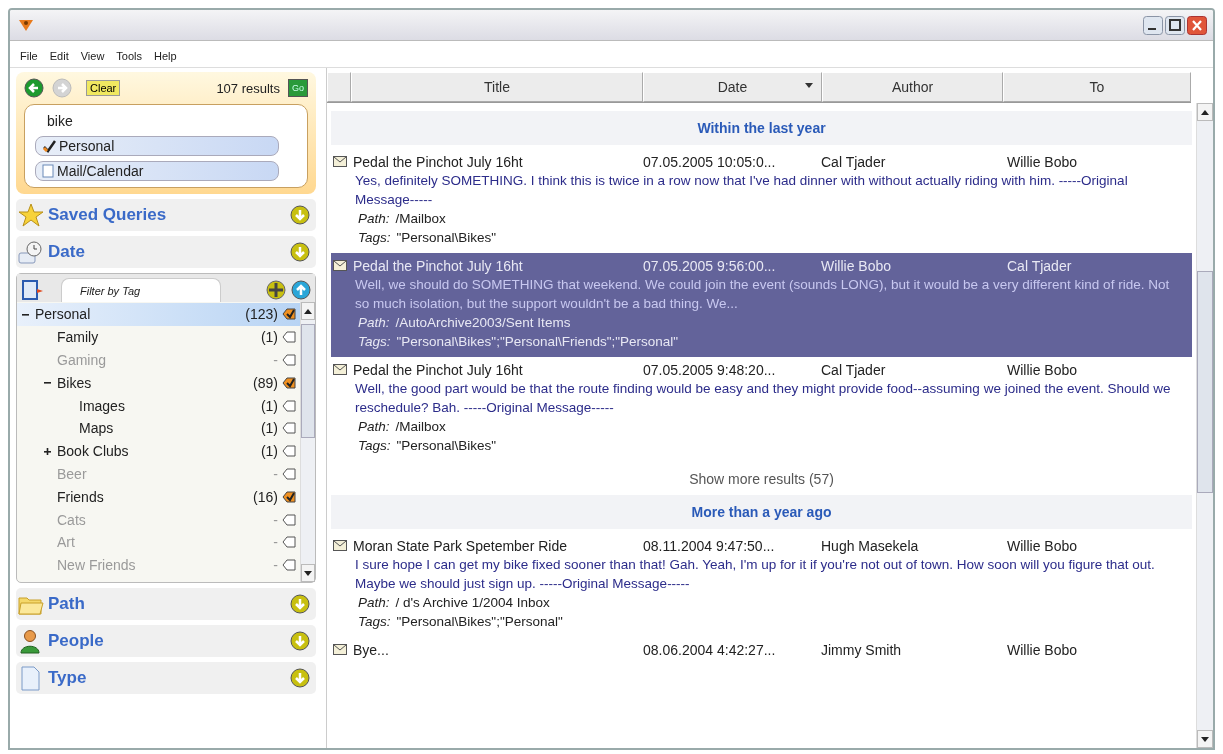 This screenshot has height=754, width=1223. I want to click on expand-icon, so click(47, 451).